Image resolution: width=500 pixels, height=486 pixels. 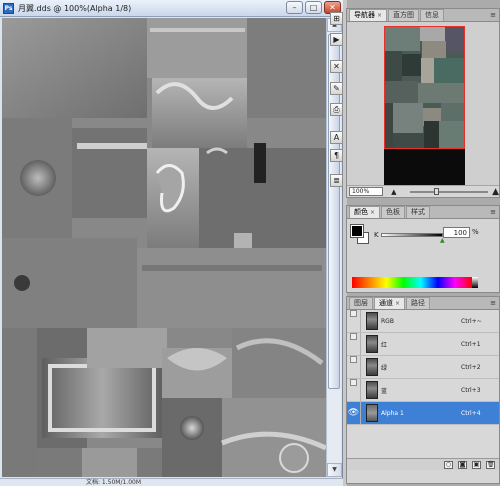 I want to click on zoom-in-icon: ▲, so click(x=495, y=192).